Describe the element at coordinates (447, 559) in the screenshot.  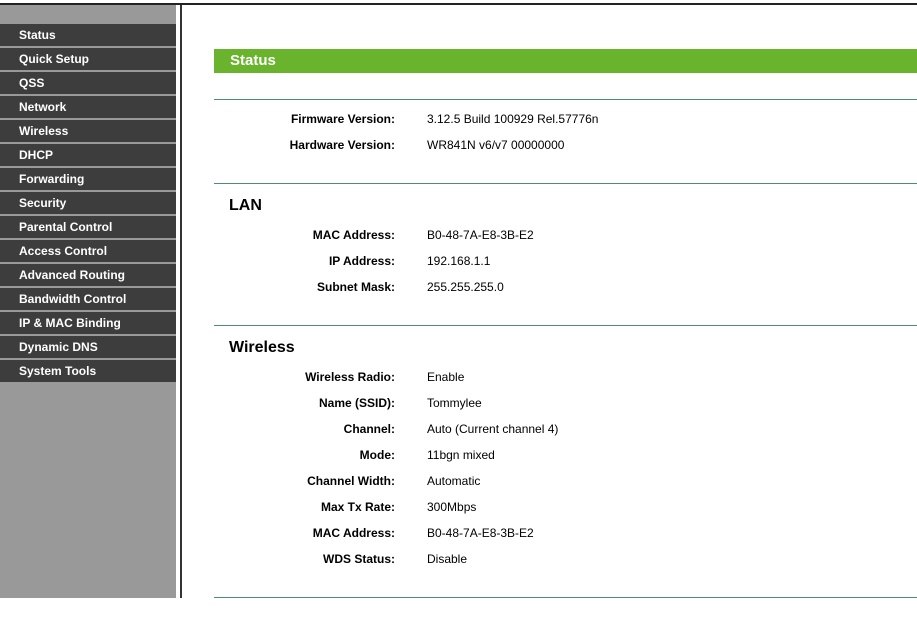
I see `wireless-wds-value: Disable` at that location.